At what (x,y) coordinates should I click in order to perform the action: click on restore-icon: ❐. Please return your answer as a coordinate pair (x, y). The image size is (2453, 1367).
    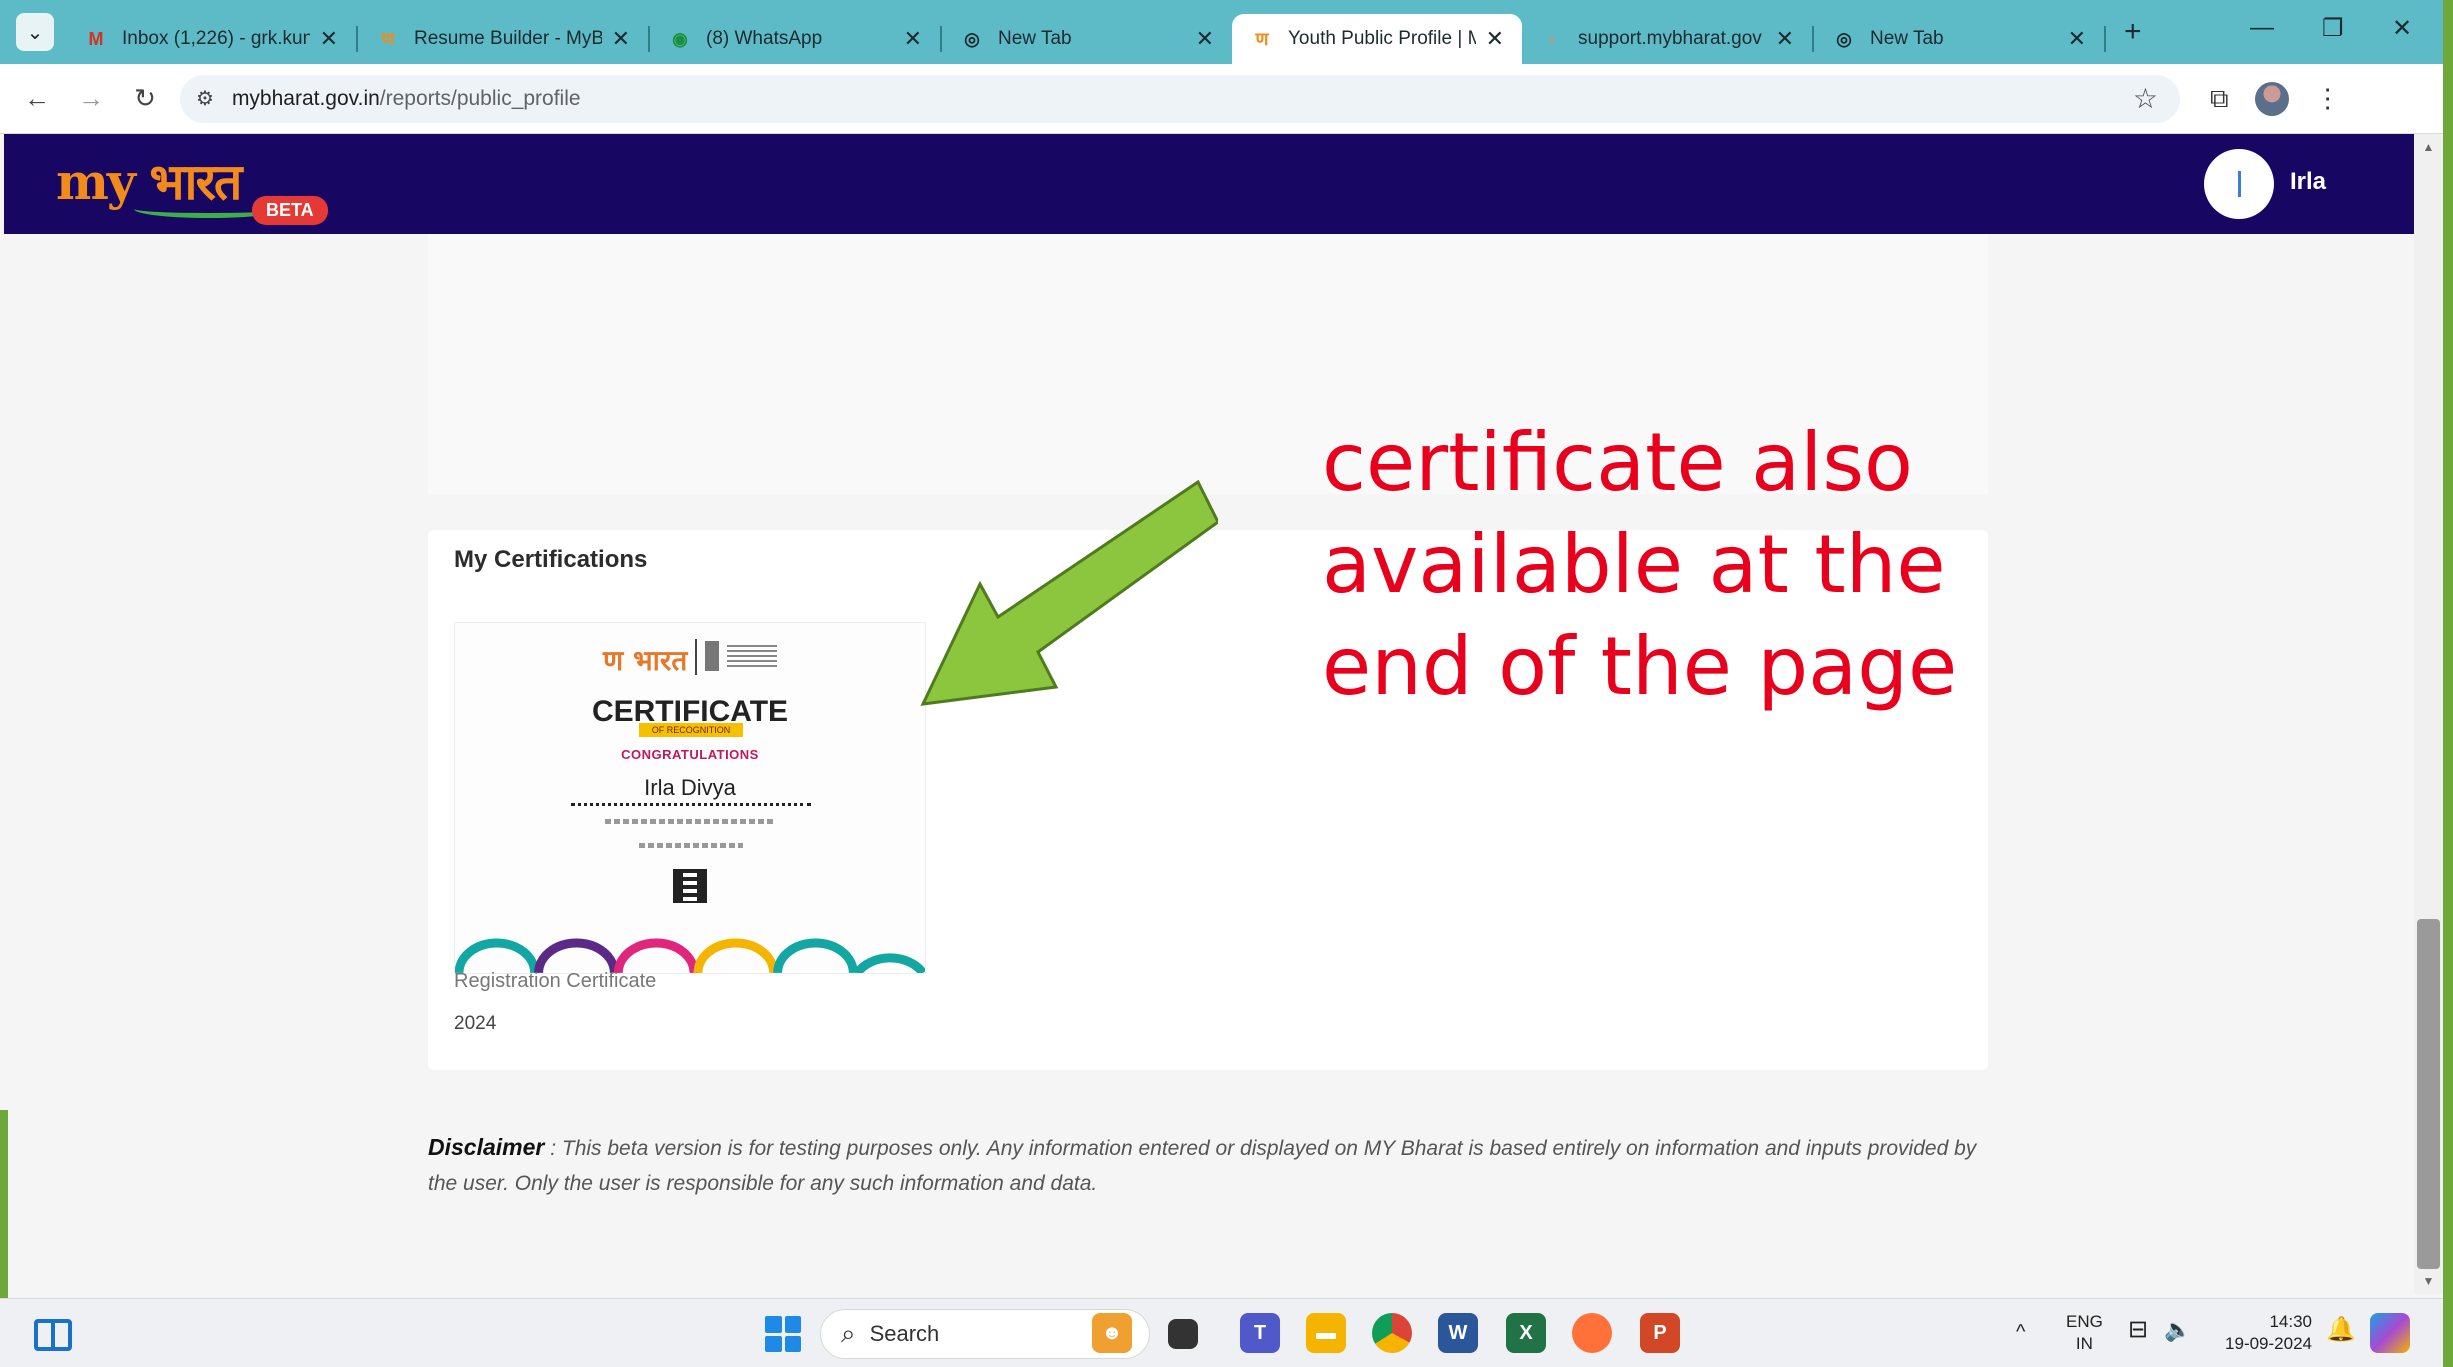
    Looking at the image, I should click on (2333, 28).